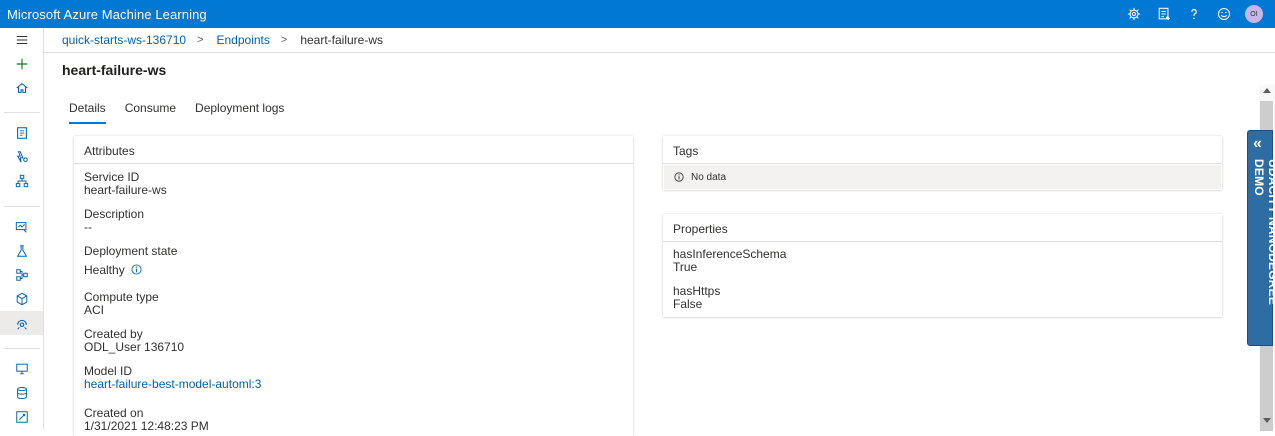 Image resolution: width=1275 pixels, height=436 pixels. I want to click on left-nav-rail, so click(22, 228).